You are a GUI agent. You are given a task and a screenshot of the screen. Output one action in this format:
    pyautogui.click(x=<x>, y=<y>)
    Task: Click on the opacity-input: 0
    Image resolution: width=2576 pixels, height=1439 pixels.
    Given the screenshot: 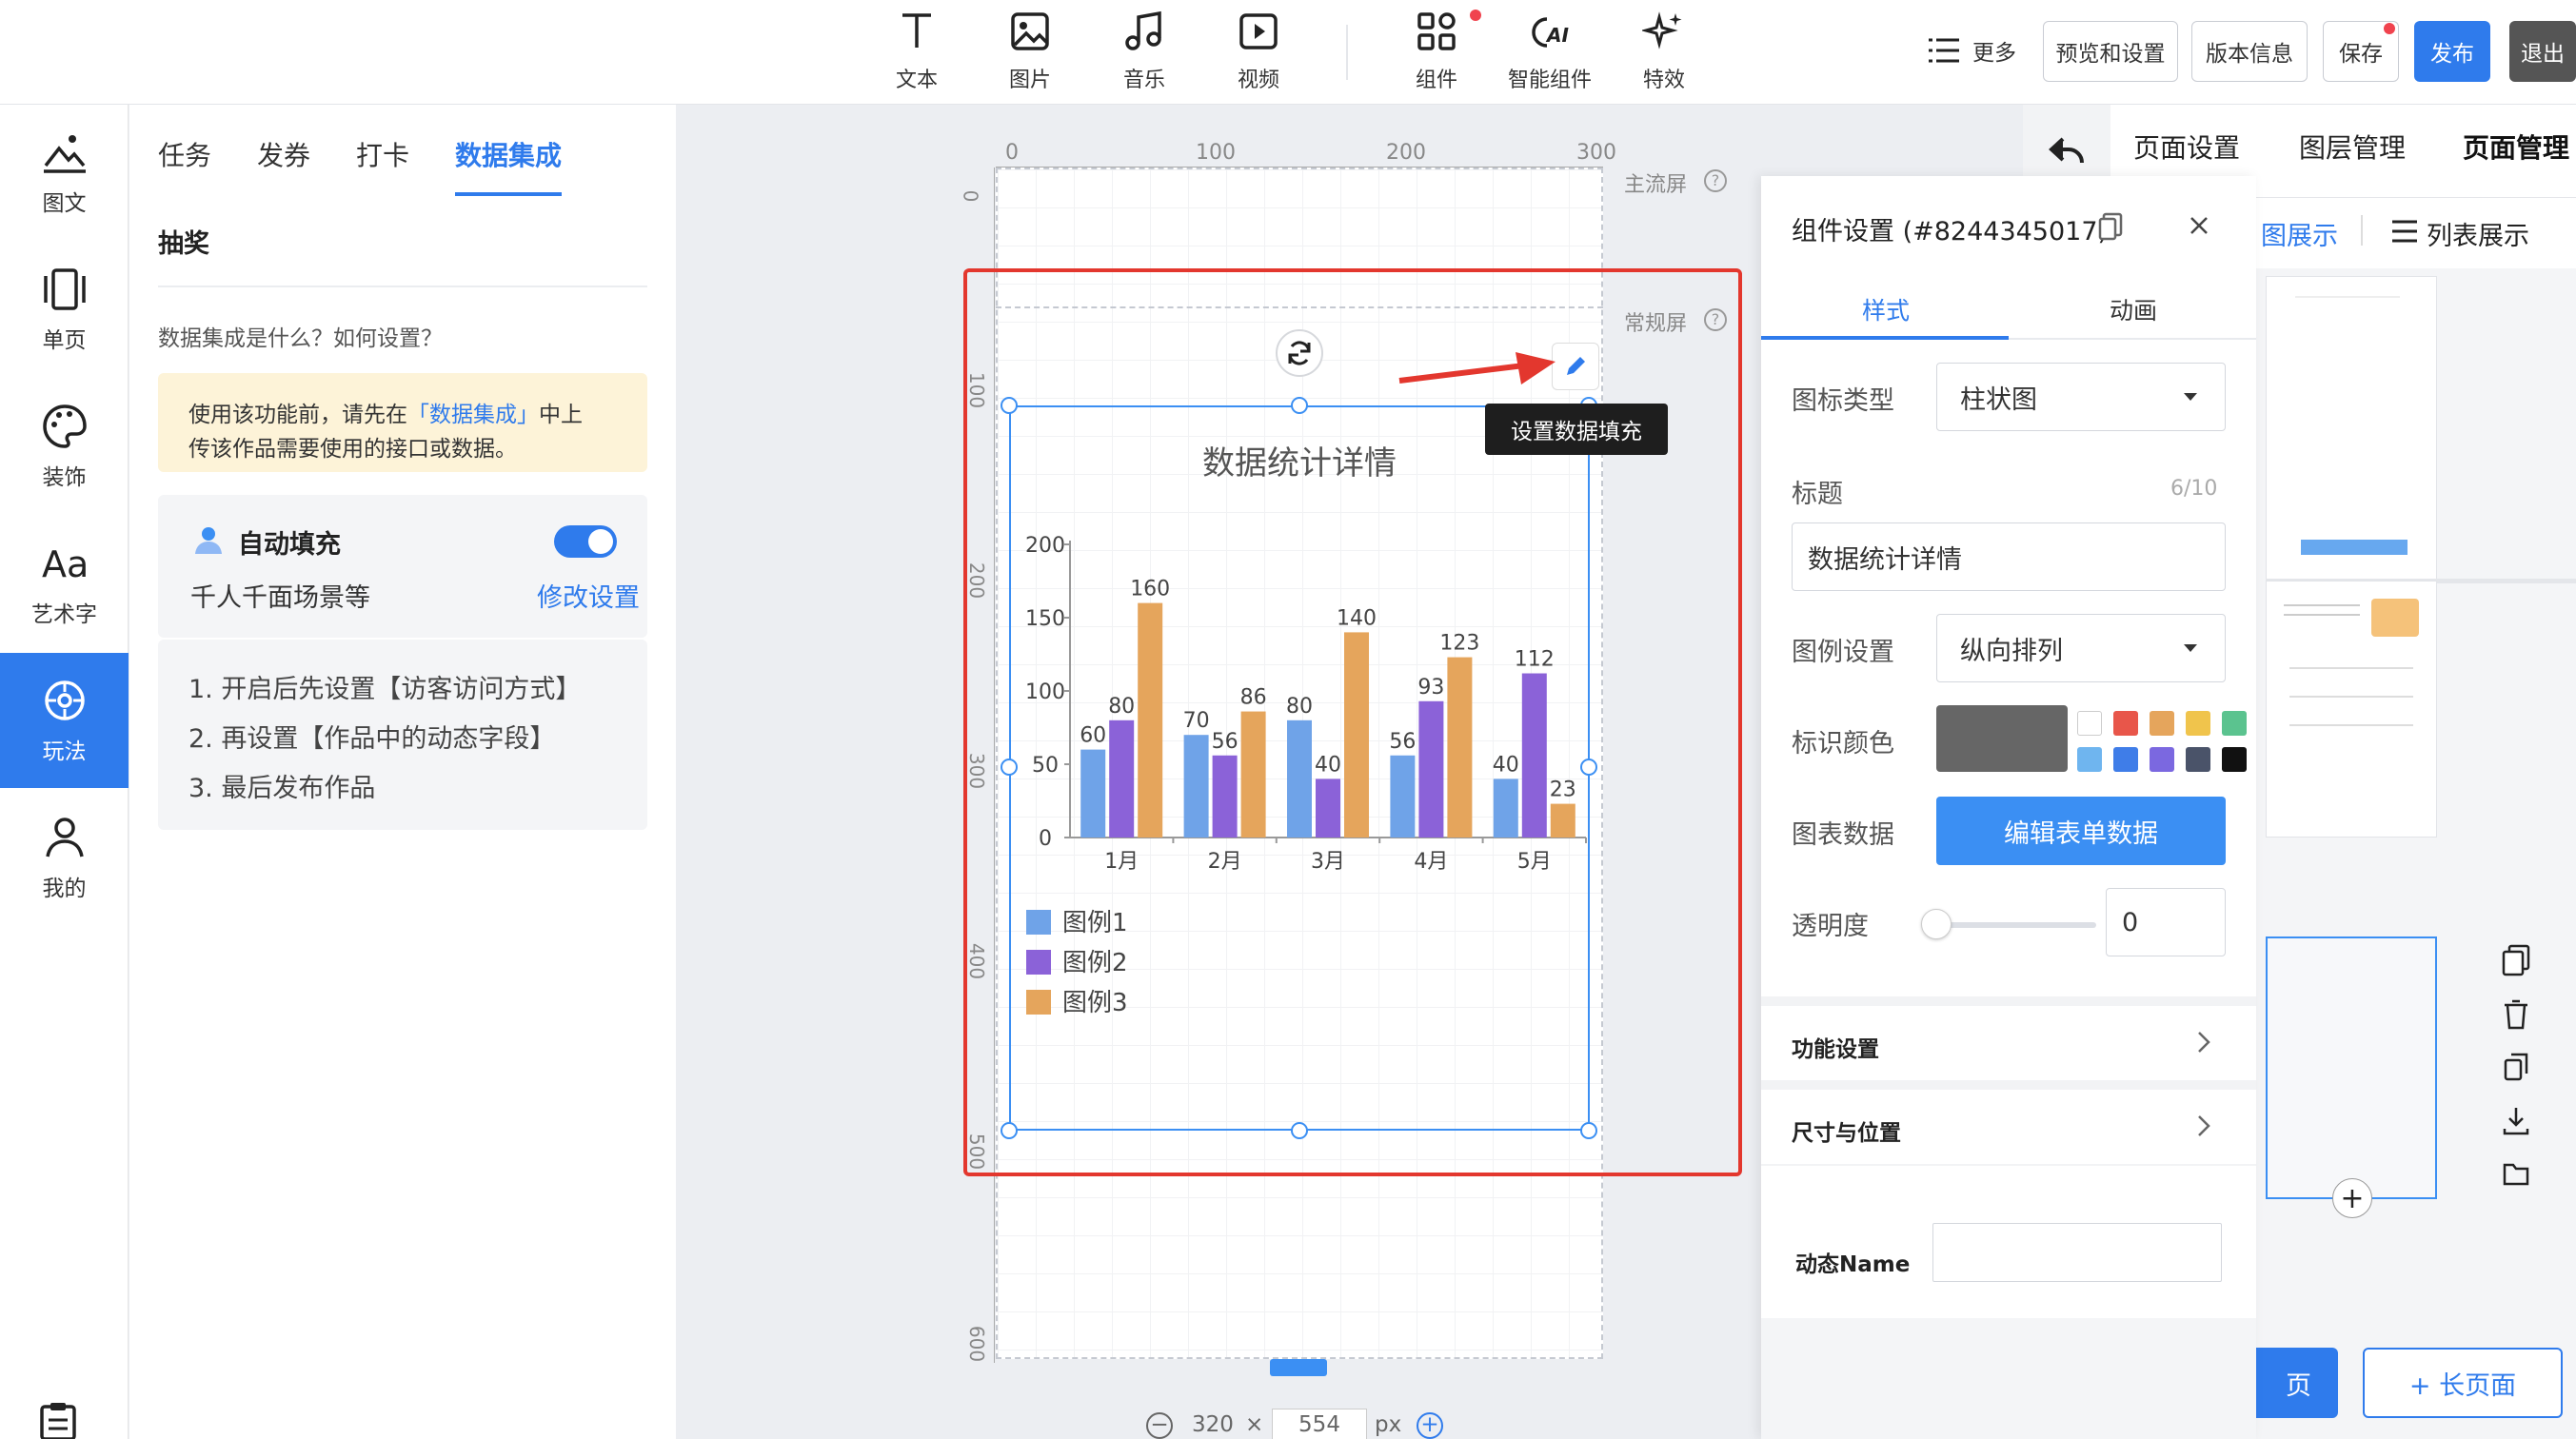 What is the action you would take?
    pyautogui.click(x=2166, y=922)
    